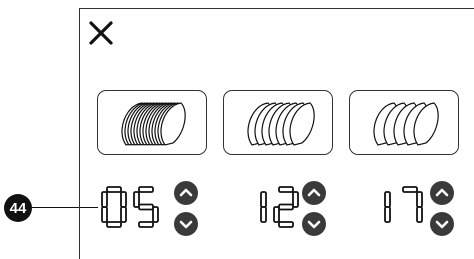 This screenshot has height=259, width=474. Describe the element at coordinates (403, 204) in the screenshot. I see `setting-3-value` at that location.